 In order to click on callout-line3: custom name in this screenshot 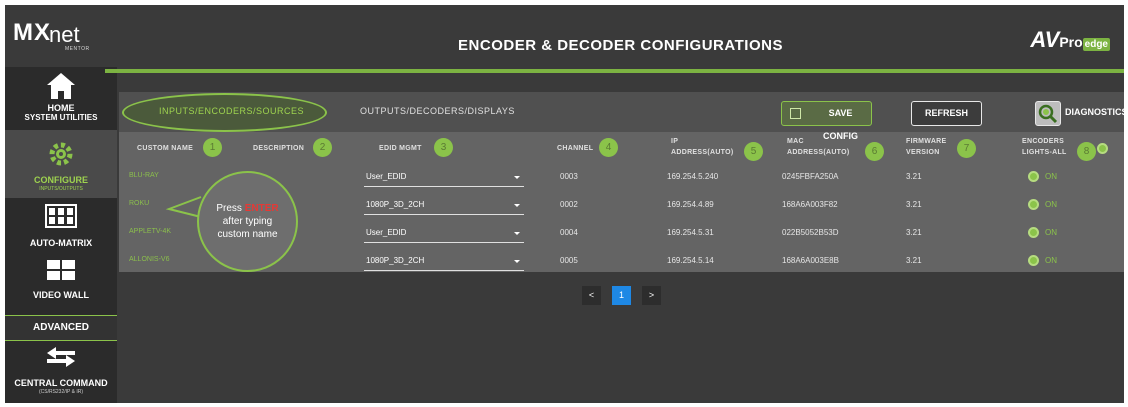, I will do `click(247, 234)`.